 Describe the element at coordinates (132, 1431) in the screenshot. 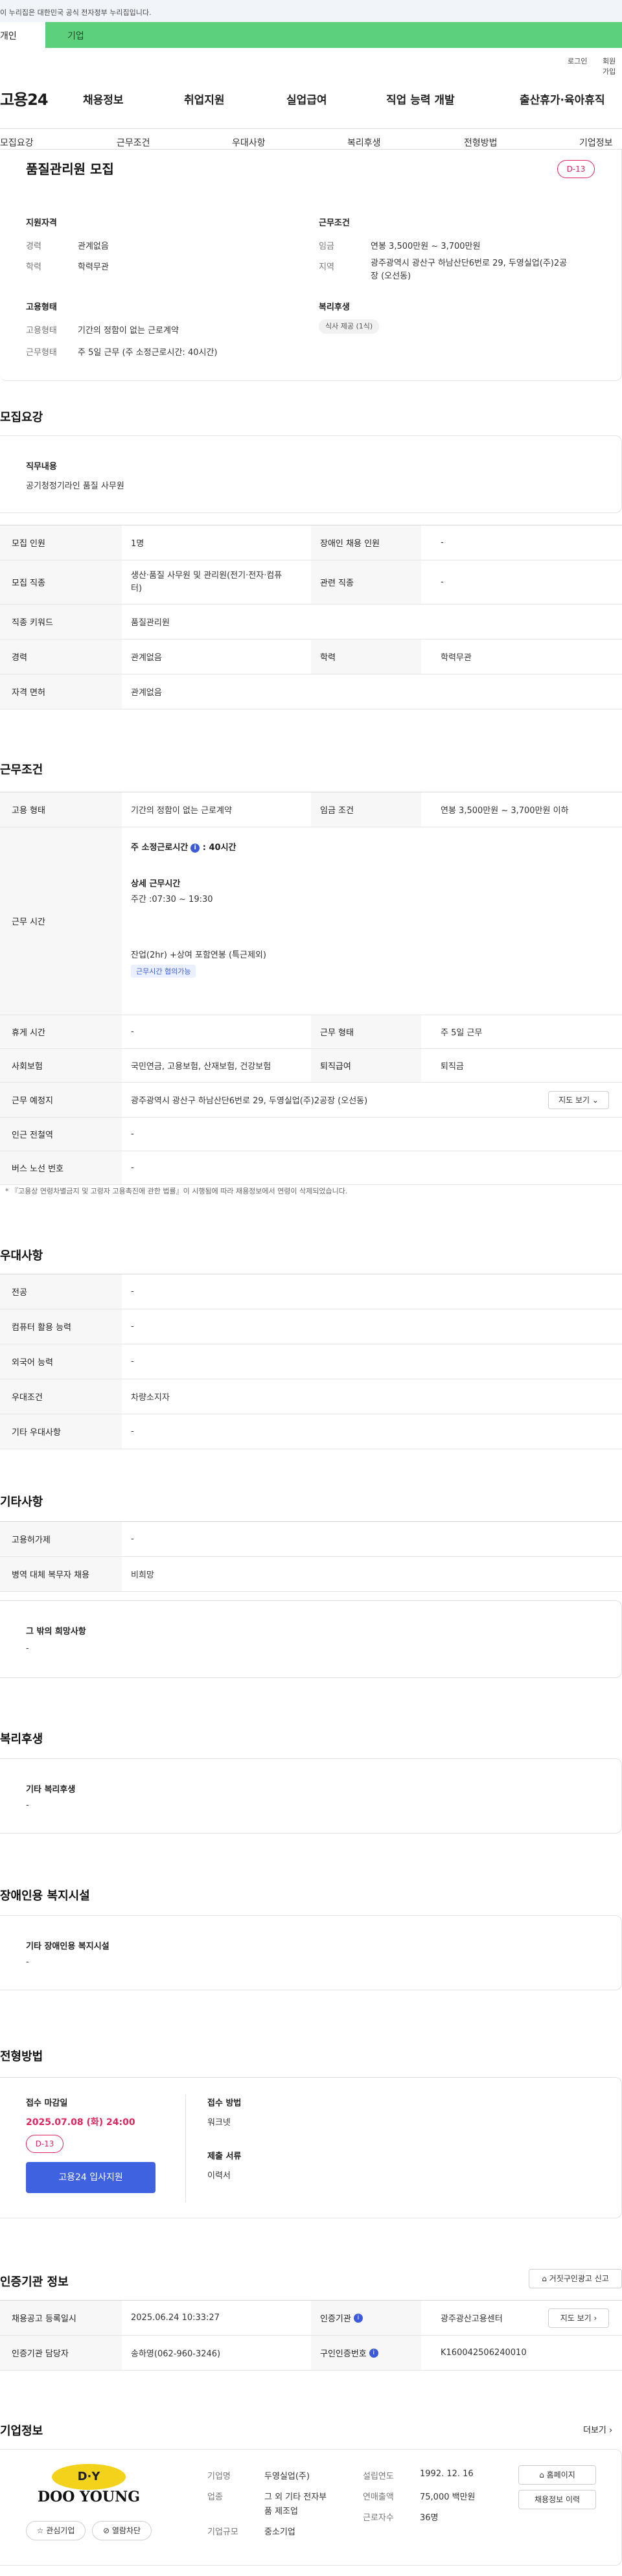

I see `td-other-pref: -` at that location.